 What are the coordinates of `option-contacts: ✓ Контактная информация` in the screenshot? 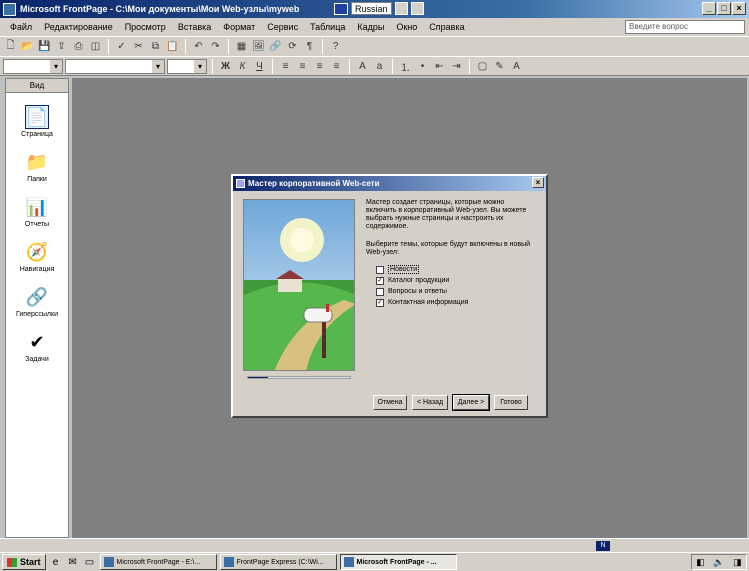 It's located at (422, 302).